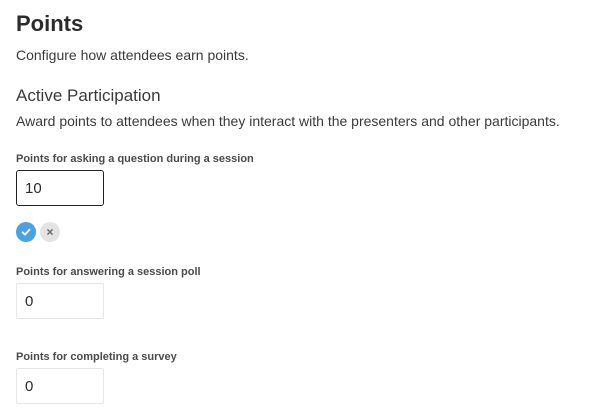  I want to click on page-title: Points, so click(50, 23).